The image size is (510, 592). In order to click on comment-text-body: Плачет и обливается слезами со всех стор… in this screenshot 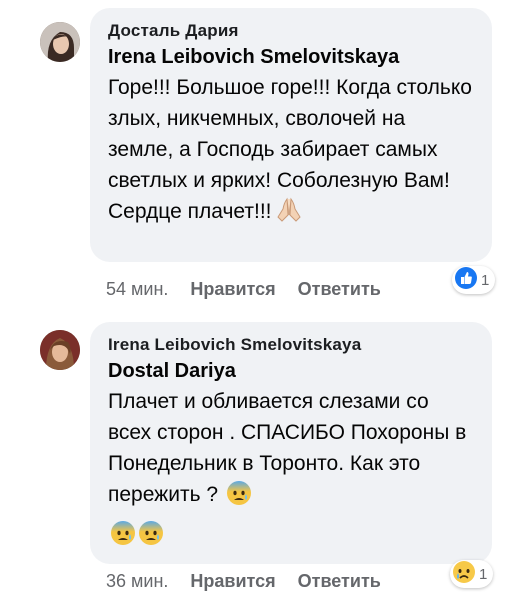, I will do `click(287, 448)`.